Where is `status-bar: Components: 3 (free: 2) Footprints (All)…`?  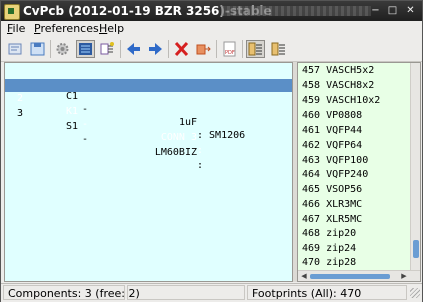
status-bar: Components: 3 (free: 2) Footprints (All)… is located at coordinates (211, 292).